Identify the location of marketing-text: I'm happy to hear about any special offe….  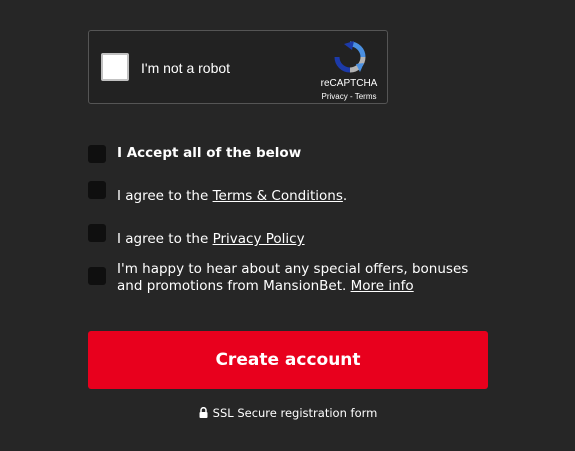
(293, 277).